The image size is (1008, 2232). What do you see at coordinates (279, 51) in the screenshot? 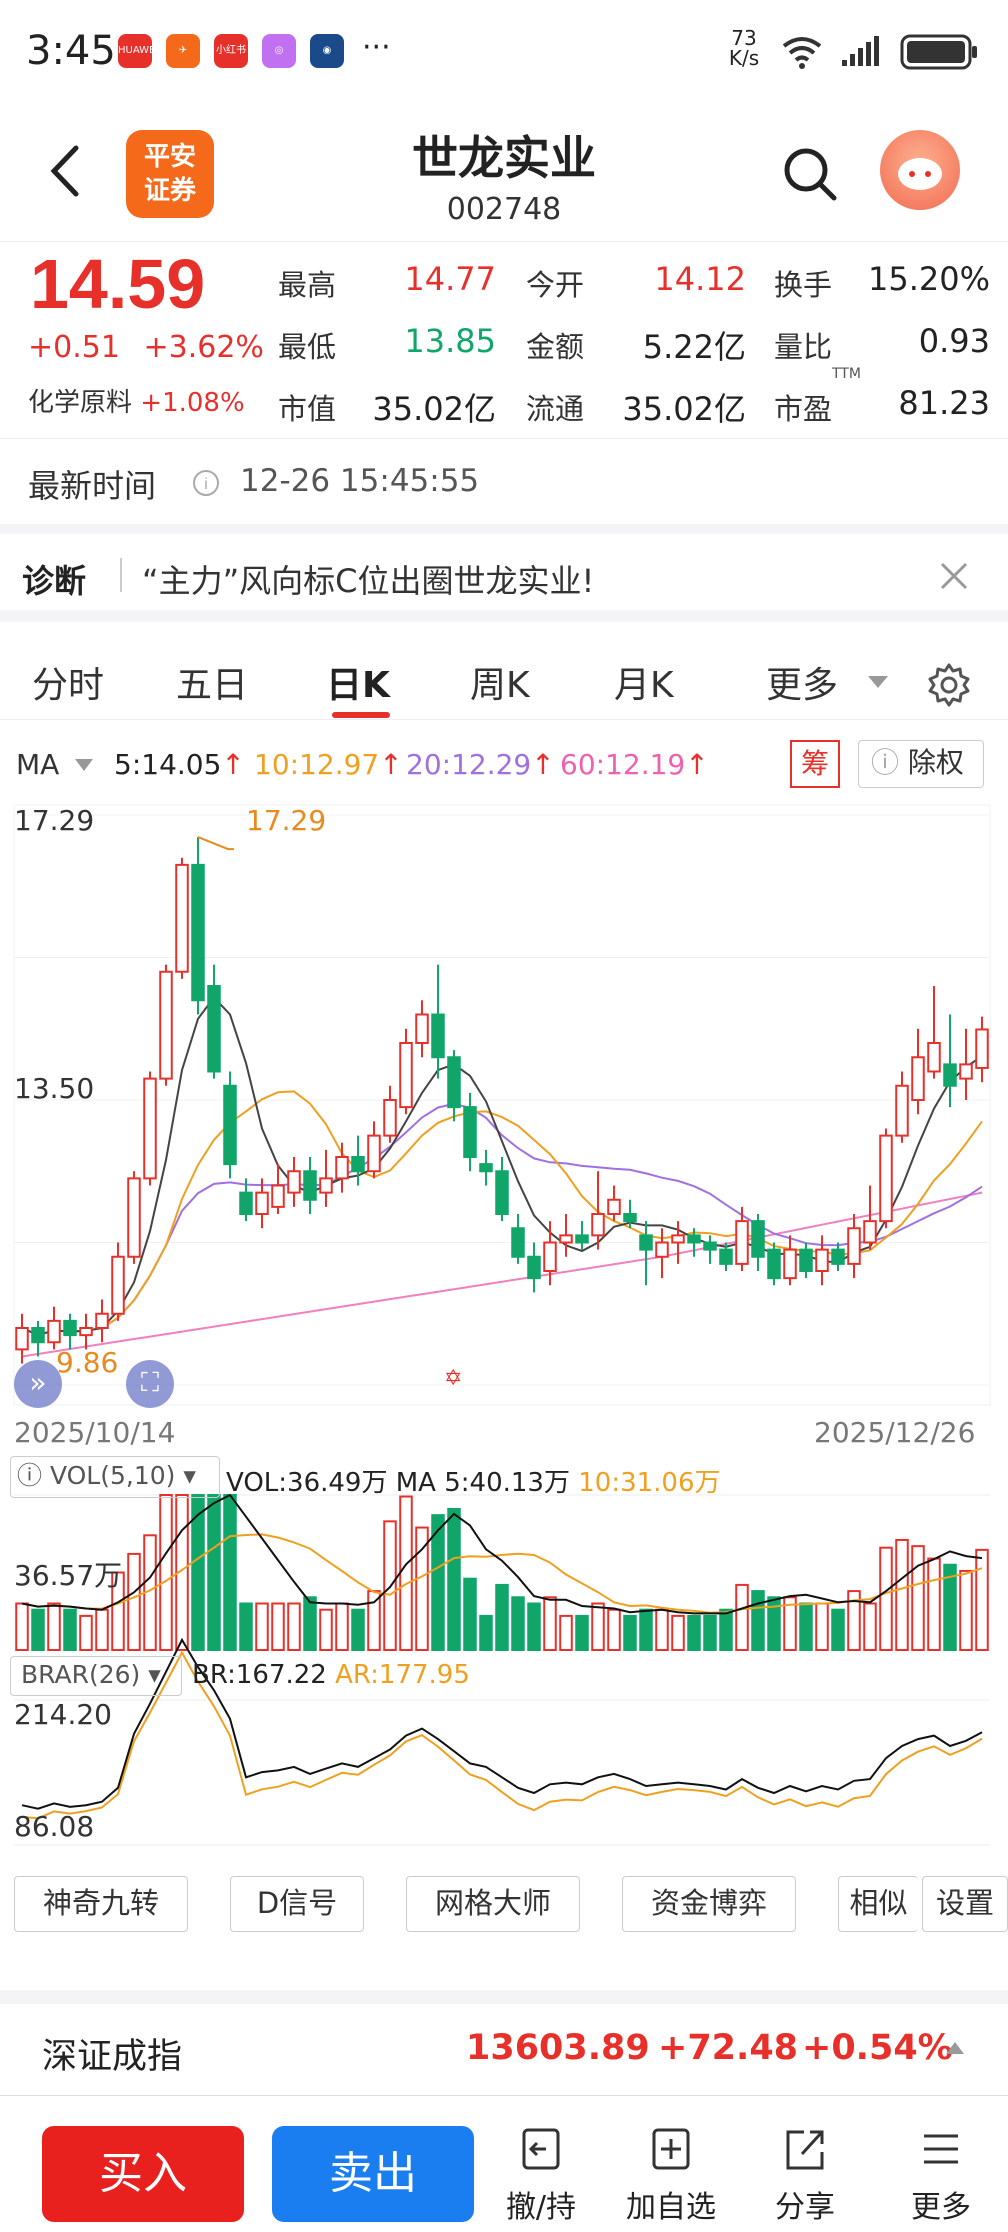
I see `app-icon: ◎` at bounding box center [279, 51].